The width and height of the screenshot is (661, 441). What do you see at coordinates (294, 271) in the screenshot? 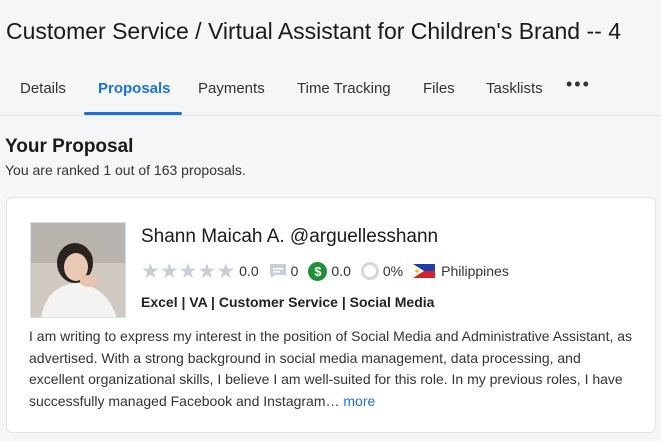
I see `reviews-count: 0` at bounding box center [294, 271].